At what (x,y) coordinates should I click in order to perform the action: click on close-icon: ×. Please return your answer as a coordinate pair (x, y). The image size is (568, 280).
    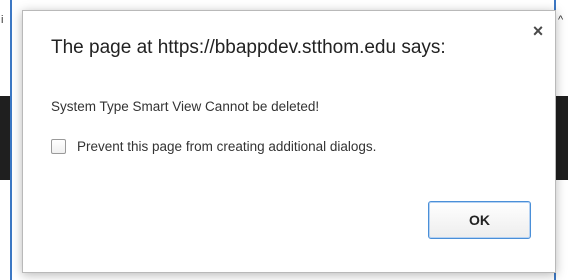
    Looking at the image, I should click on (538, 31).